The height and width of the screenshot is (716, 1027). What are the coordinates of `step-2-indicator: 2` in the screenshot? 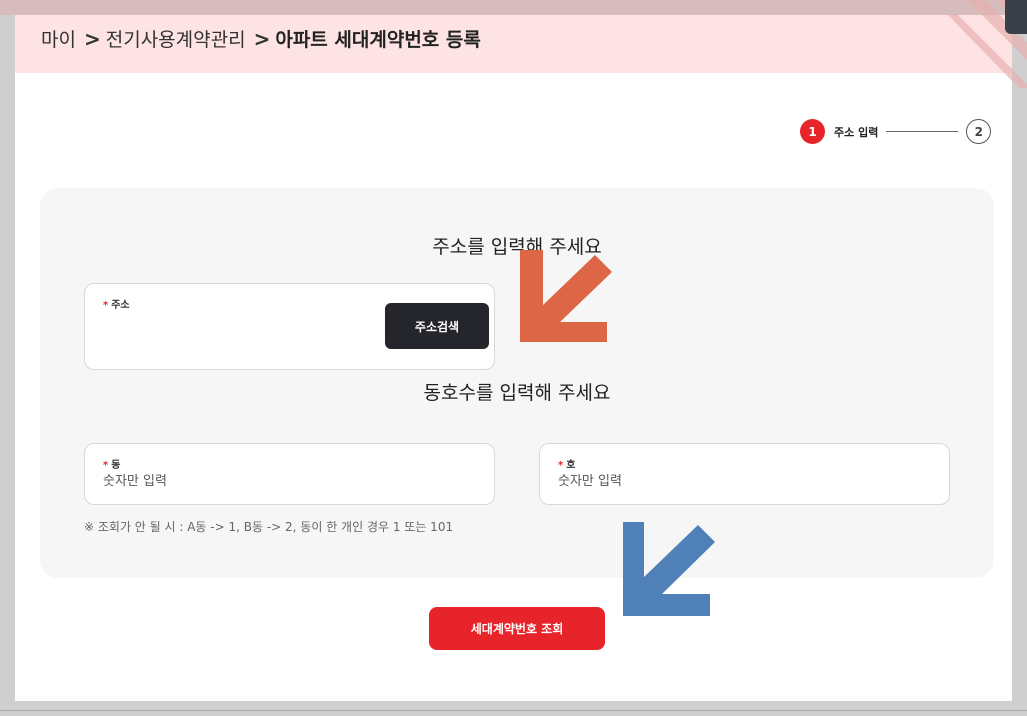 It's located at (979, 131).